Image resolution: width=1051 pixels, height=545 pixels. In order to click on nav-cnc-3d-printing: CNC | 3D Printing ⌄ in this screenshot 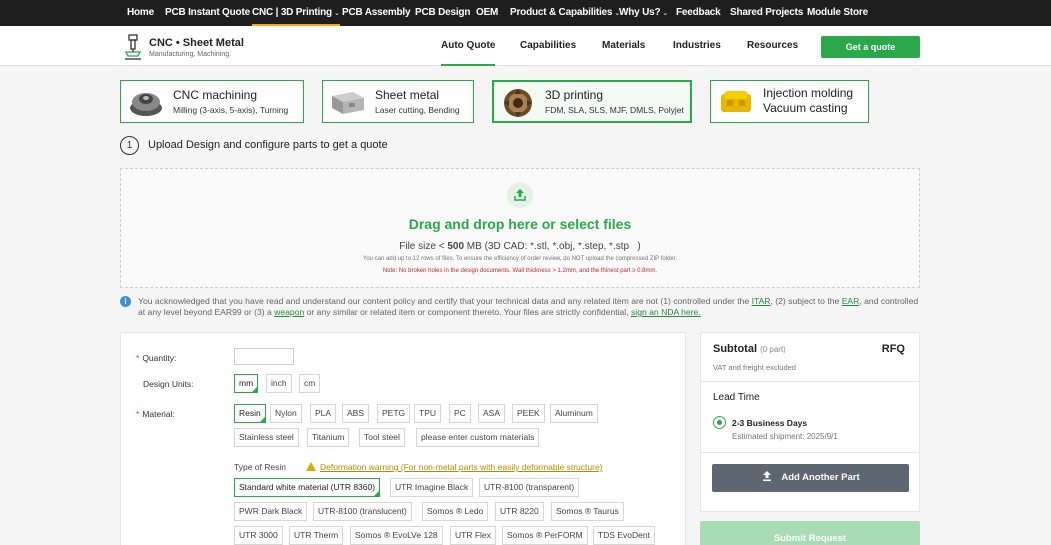, I will do `click(296, 13)`.